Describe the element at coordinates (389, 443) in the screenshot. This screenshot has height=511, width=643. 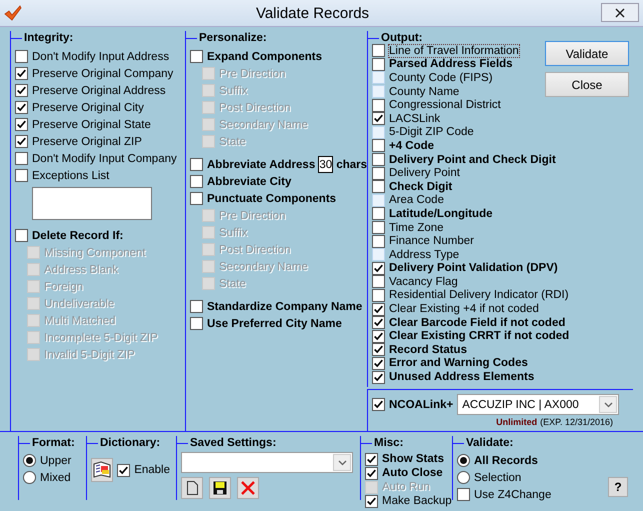
I see `group-title: Misc:` at that location.